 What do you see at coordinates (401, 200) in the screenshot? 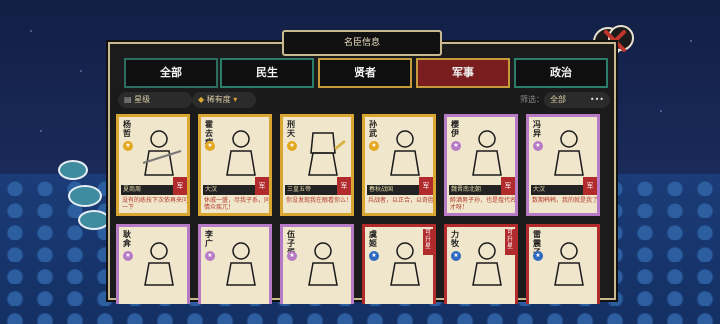
I see `card-quote: 兵战者，以正合，以奇胜` at bounding box center [401, 200].